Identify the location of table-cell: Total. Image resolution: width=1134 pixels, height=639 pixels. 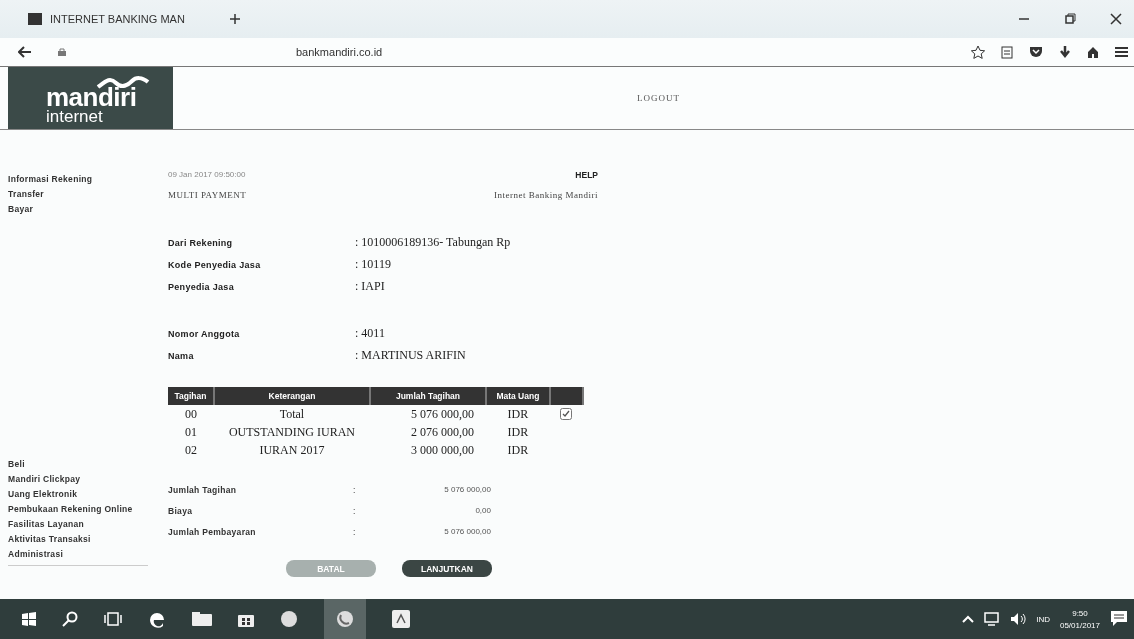
(292, 414).